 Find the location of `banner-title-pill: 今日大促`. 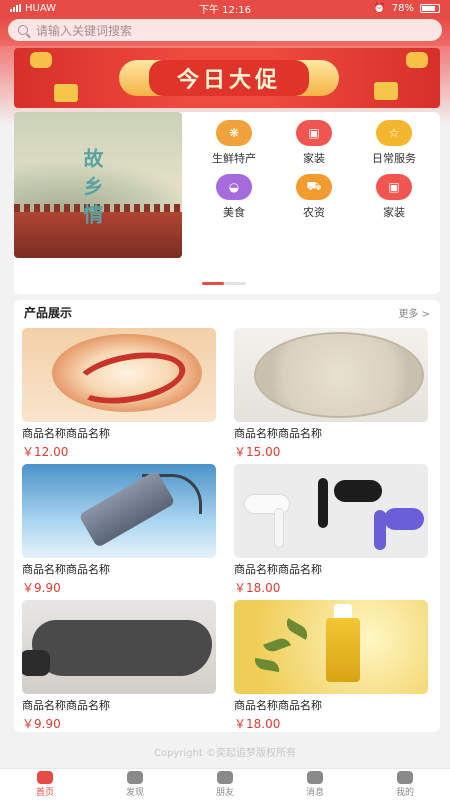

banner-title-pill: 今日大促 is located at coordinates (229, 78).